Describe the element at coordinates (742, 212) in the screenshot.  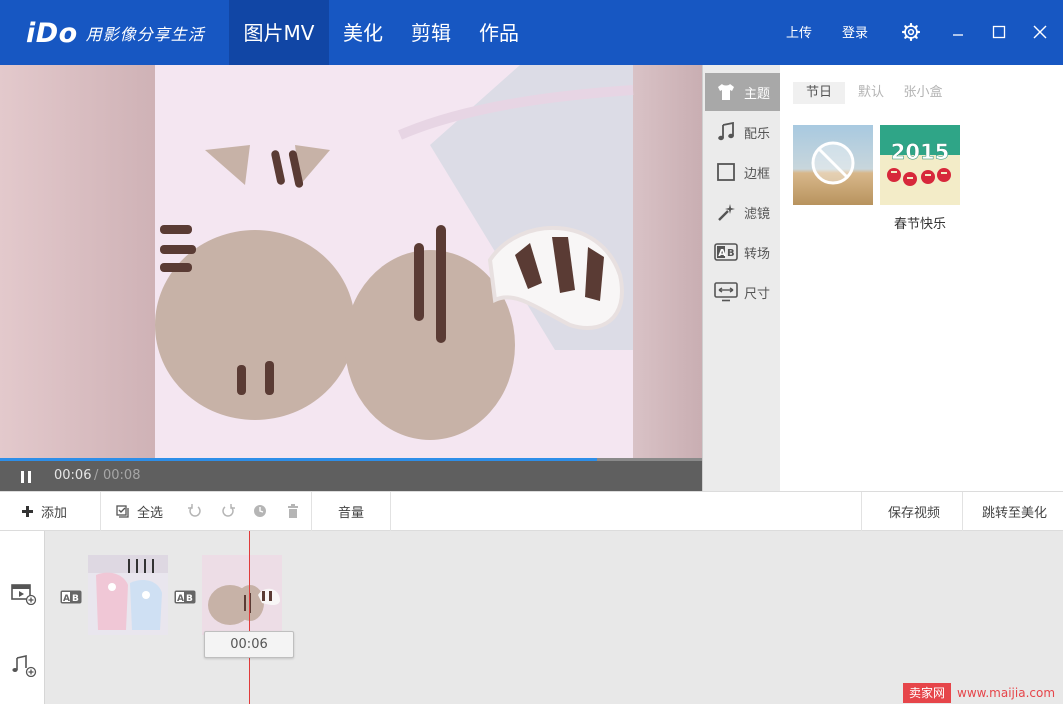
I see `side-tab-filter: 滤镜` at that location.